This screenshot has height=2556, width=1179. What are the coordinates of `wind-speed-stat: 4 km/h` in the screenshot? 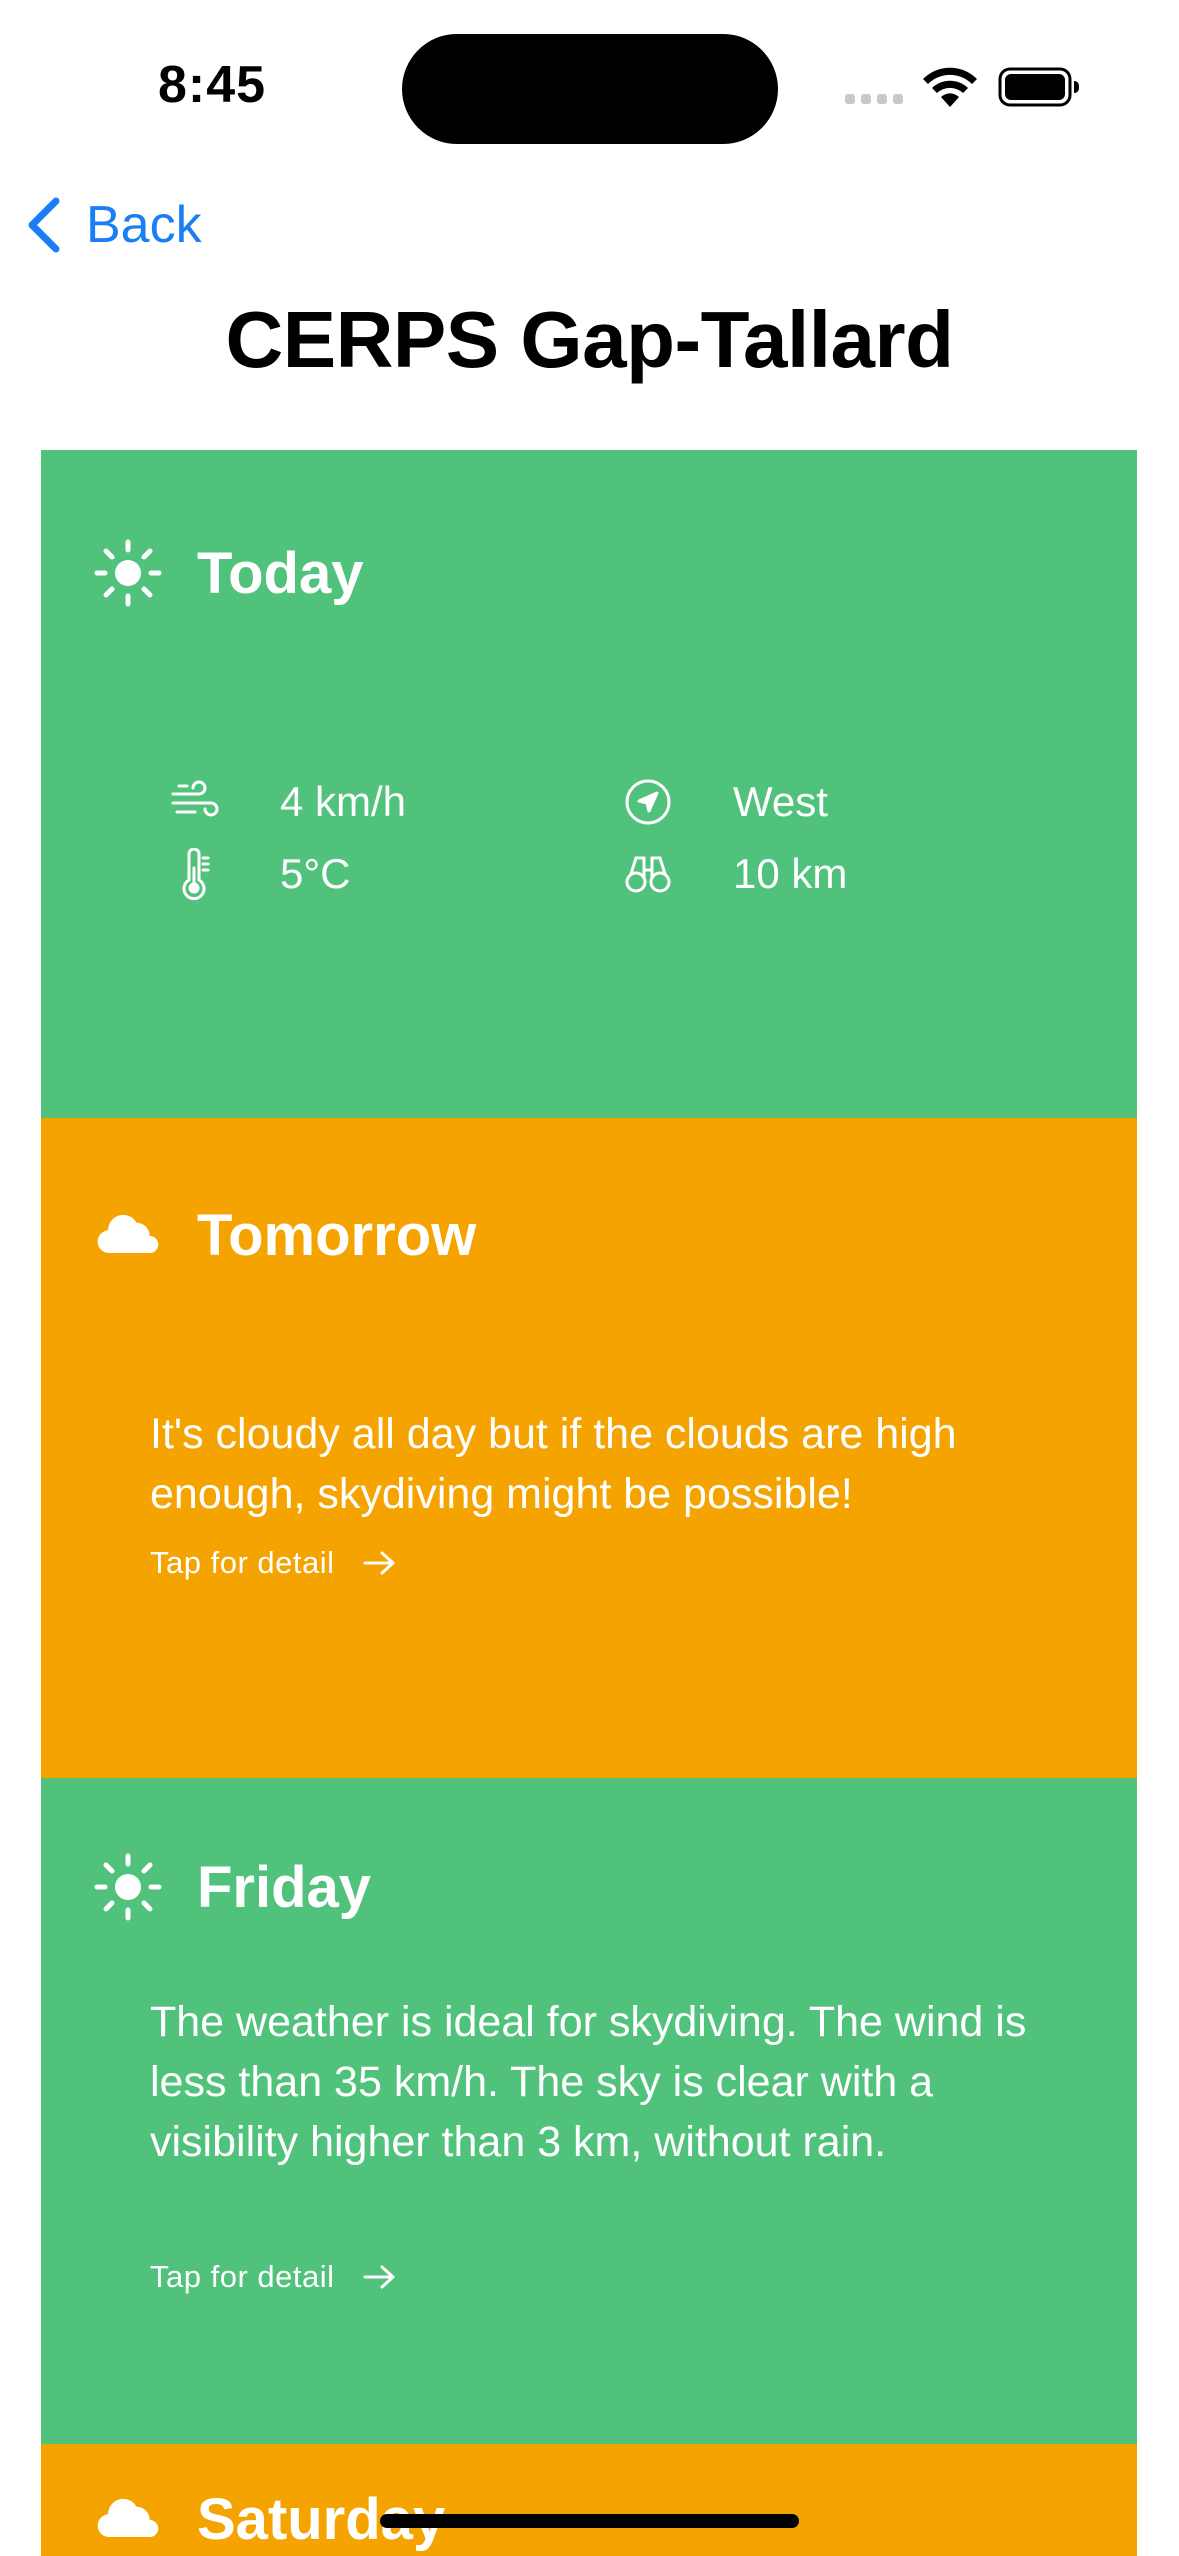 It's located at (287, 802).